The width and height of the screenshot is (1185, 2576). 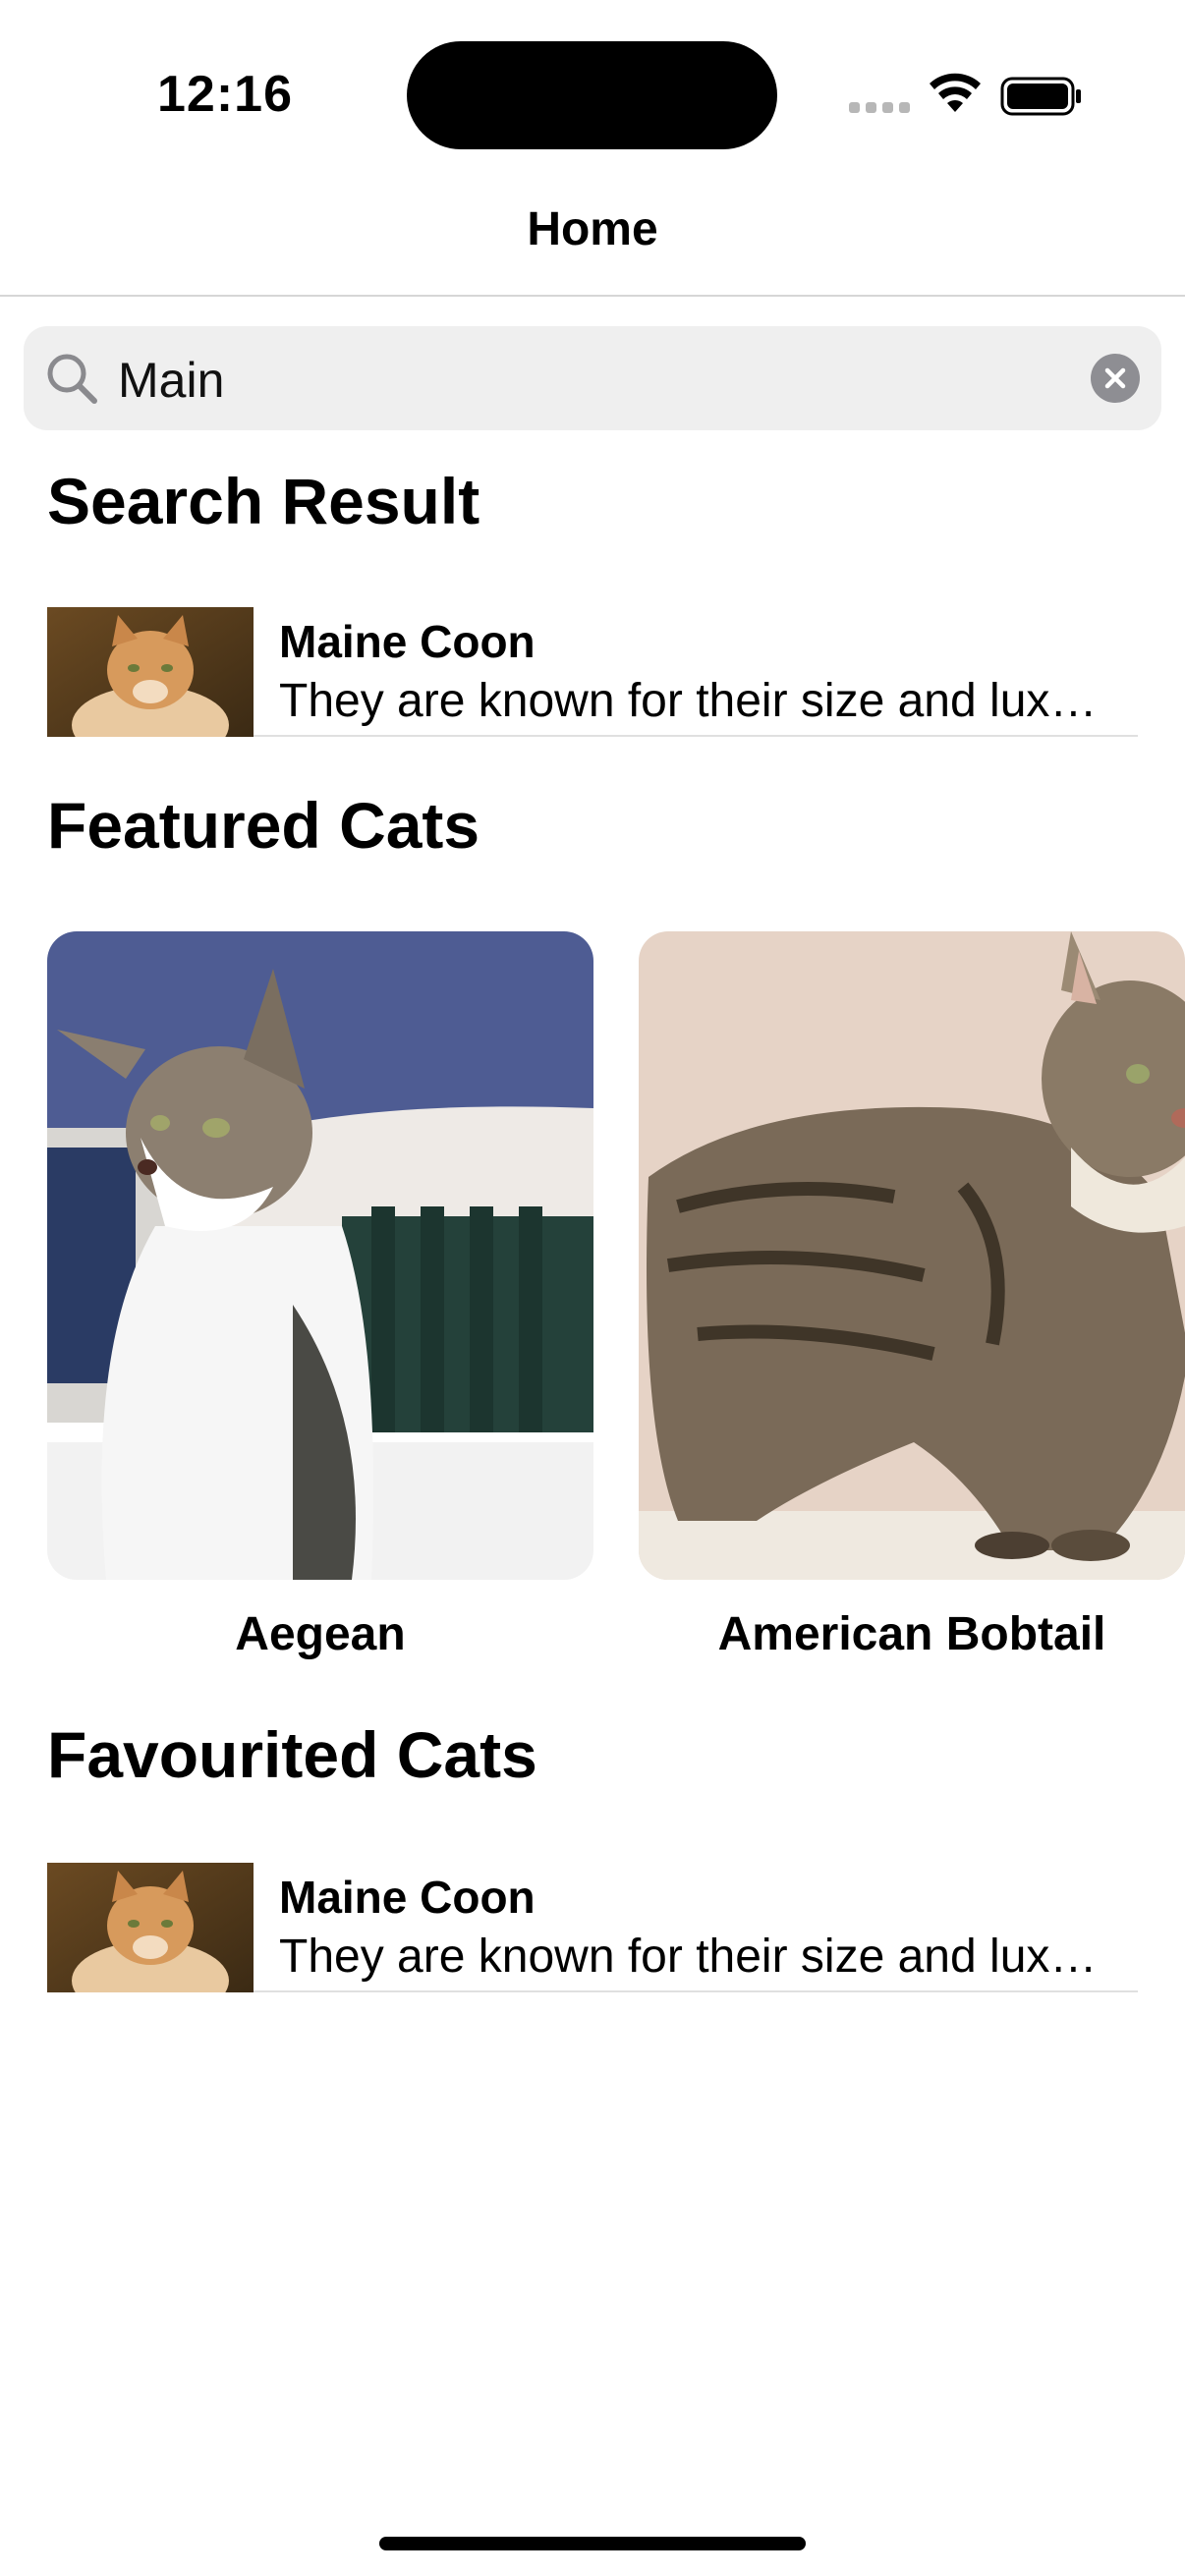 I want to click on search-input: Main, so click(x=171, y=380).